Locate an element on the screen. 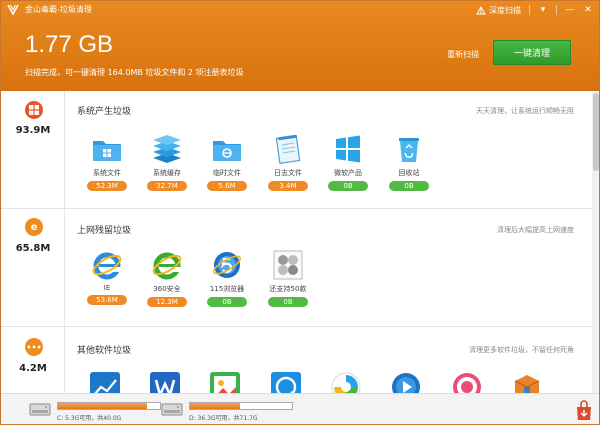  rescan-link: 重新扫描 is located at coordinates (463, 54).